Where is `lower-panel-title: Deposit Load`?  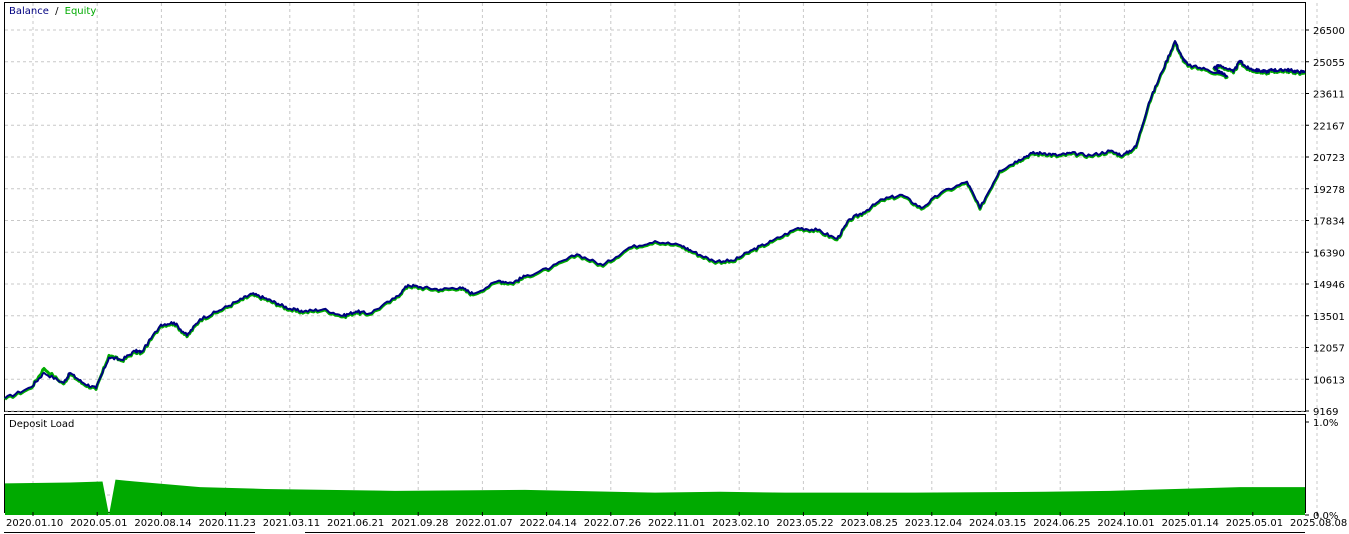
lower-panel-title: Deposit Load is located at coordinates (41, 424).